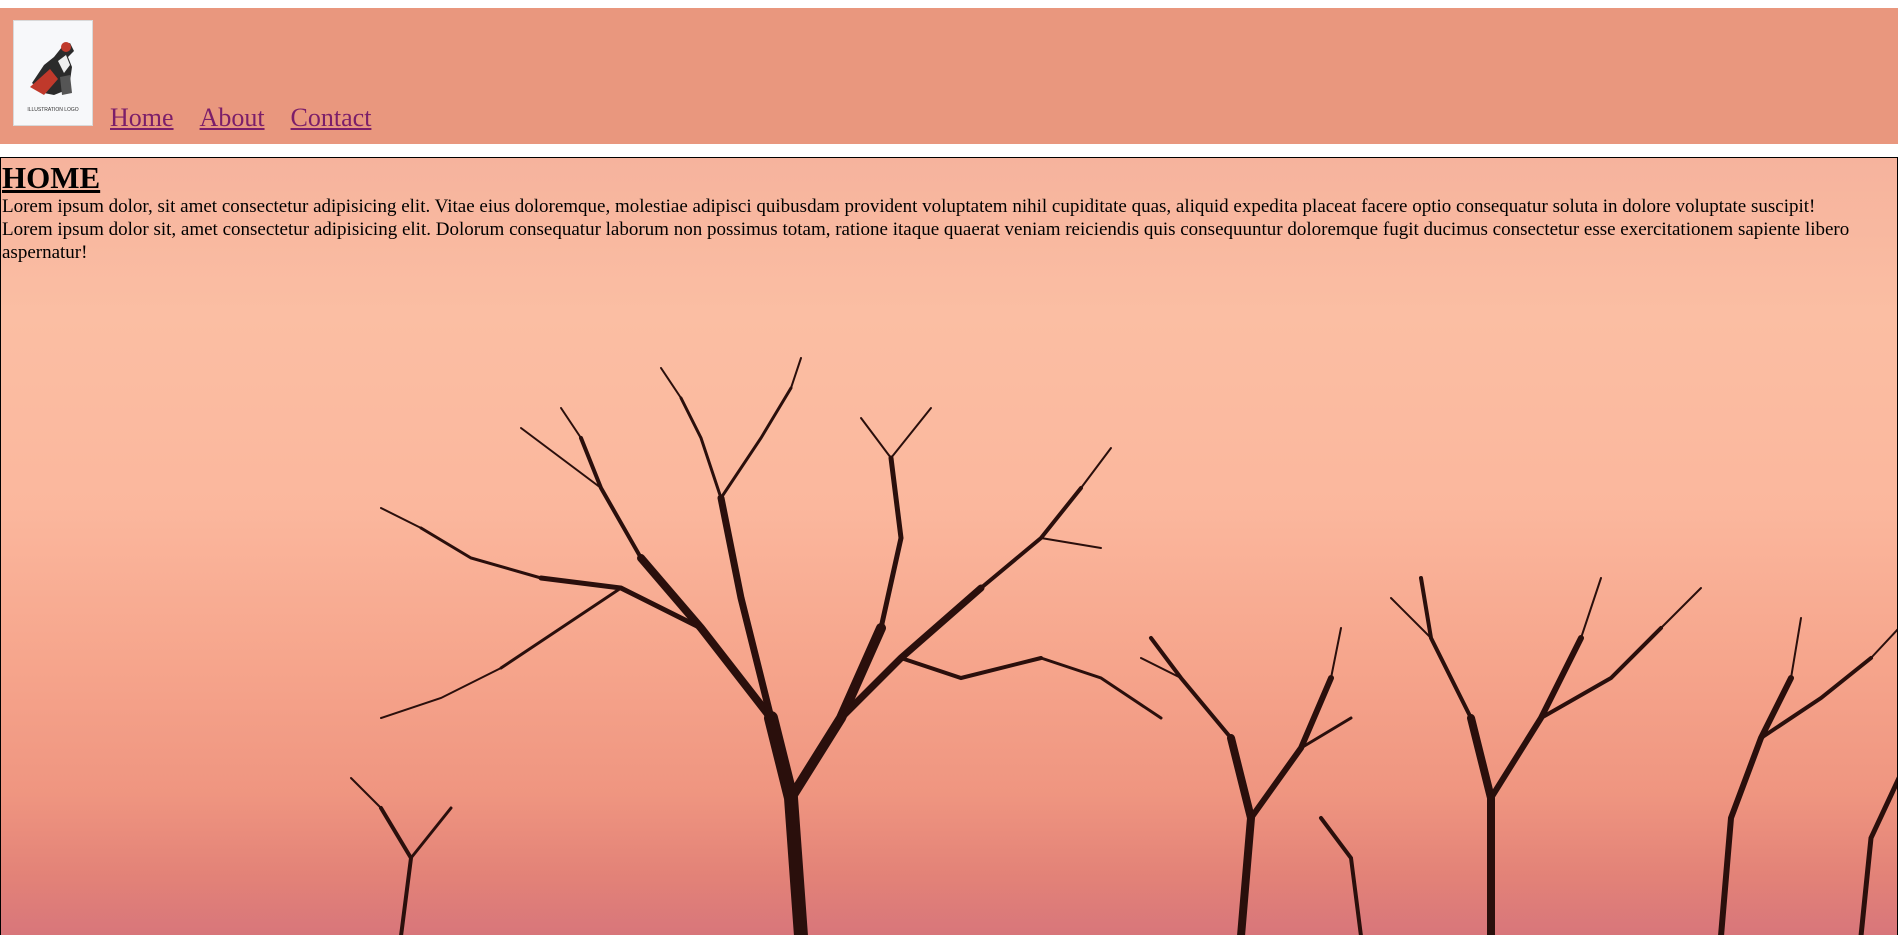 The height and width of the screenshot is (935, 1902). I want to click on site-header: ILLUSTRATION LOGO Home About Contact, so click(949, 76).